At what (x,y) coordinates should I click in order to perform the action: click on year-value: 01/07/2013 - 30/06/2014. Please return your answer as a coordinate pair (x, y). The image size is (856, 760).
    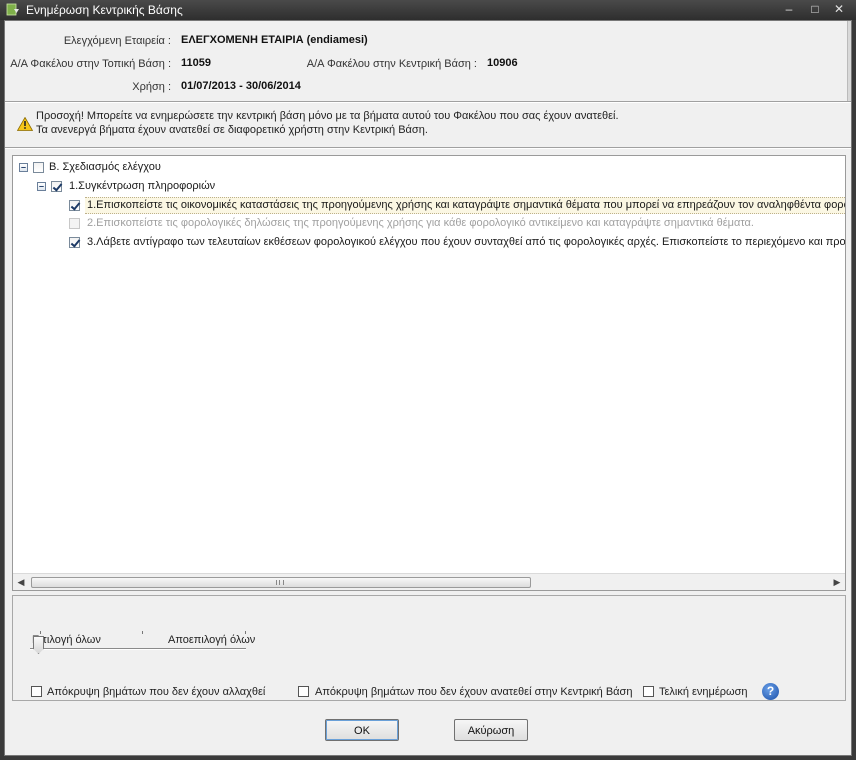
    Looking at the image, I should click on (241, 86).